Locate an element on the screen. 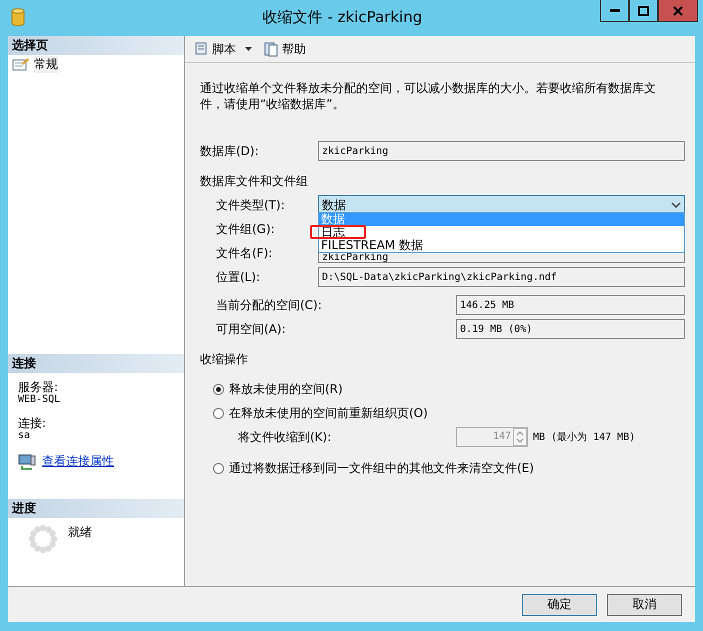 Image resolution: width=703 pixels, height=631 pixels. sidebar-heading: 连接 is located at coordinates (96, 363).